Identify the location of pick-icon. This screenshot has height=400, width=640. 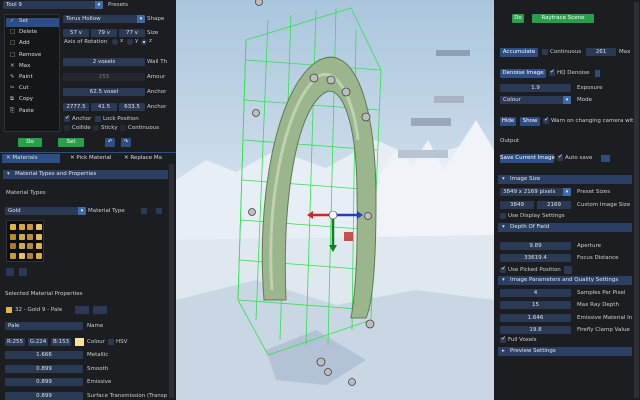
(568, 270).